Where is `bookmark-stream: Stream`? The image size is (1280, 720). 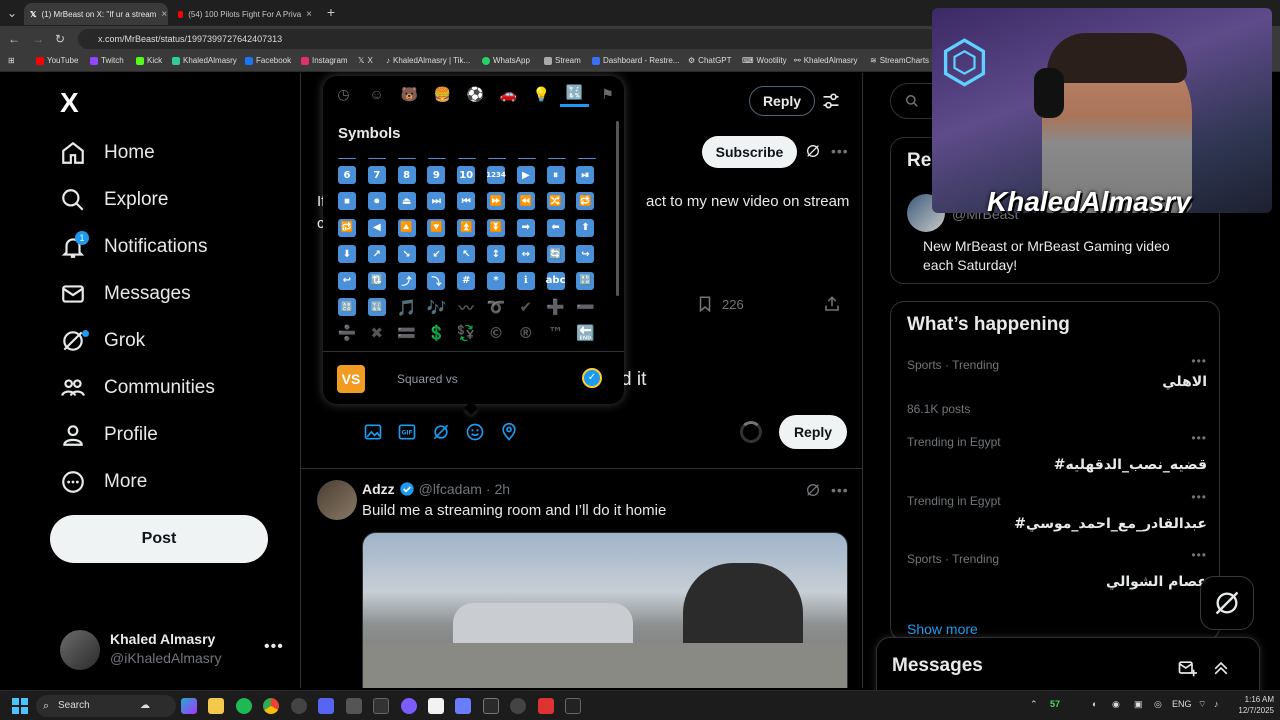 bookmark-stream: Stream is located at coordinates (562, 60).